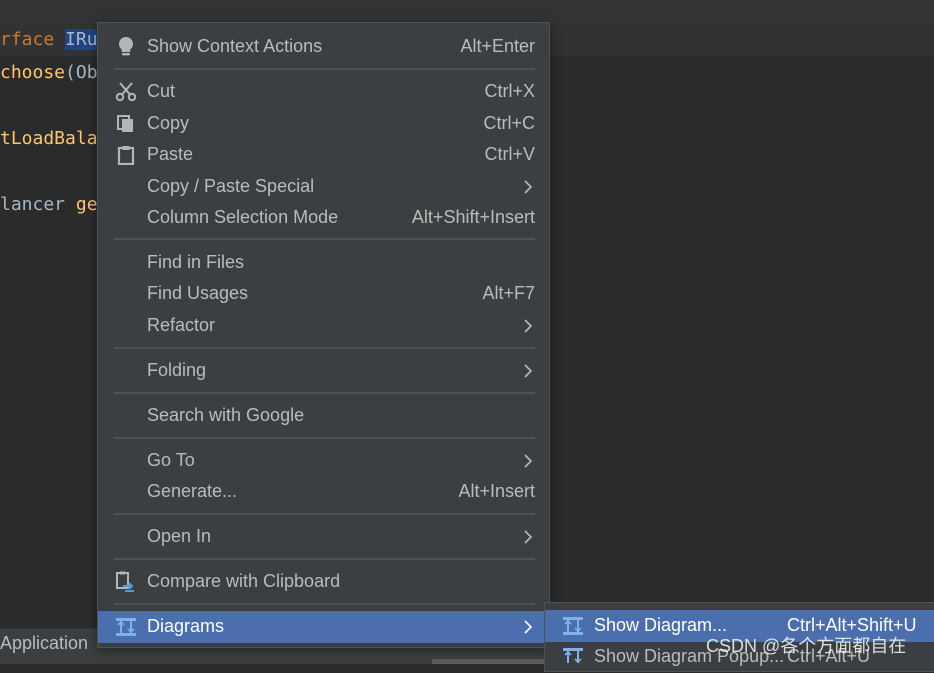 This screenshot has width=934, height=673. Describe the element at coordinates (323, 326) in the screenshot. I see `menu-item-refactor: Refactor` at that location.